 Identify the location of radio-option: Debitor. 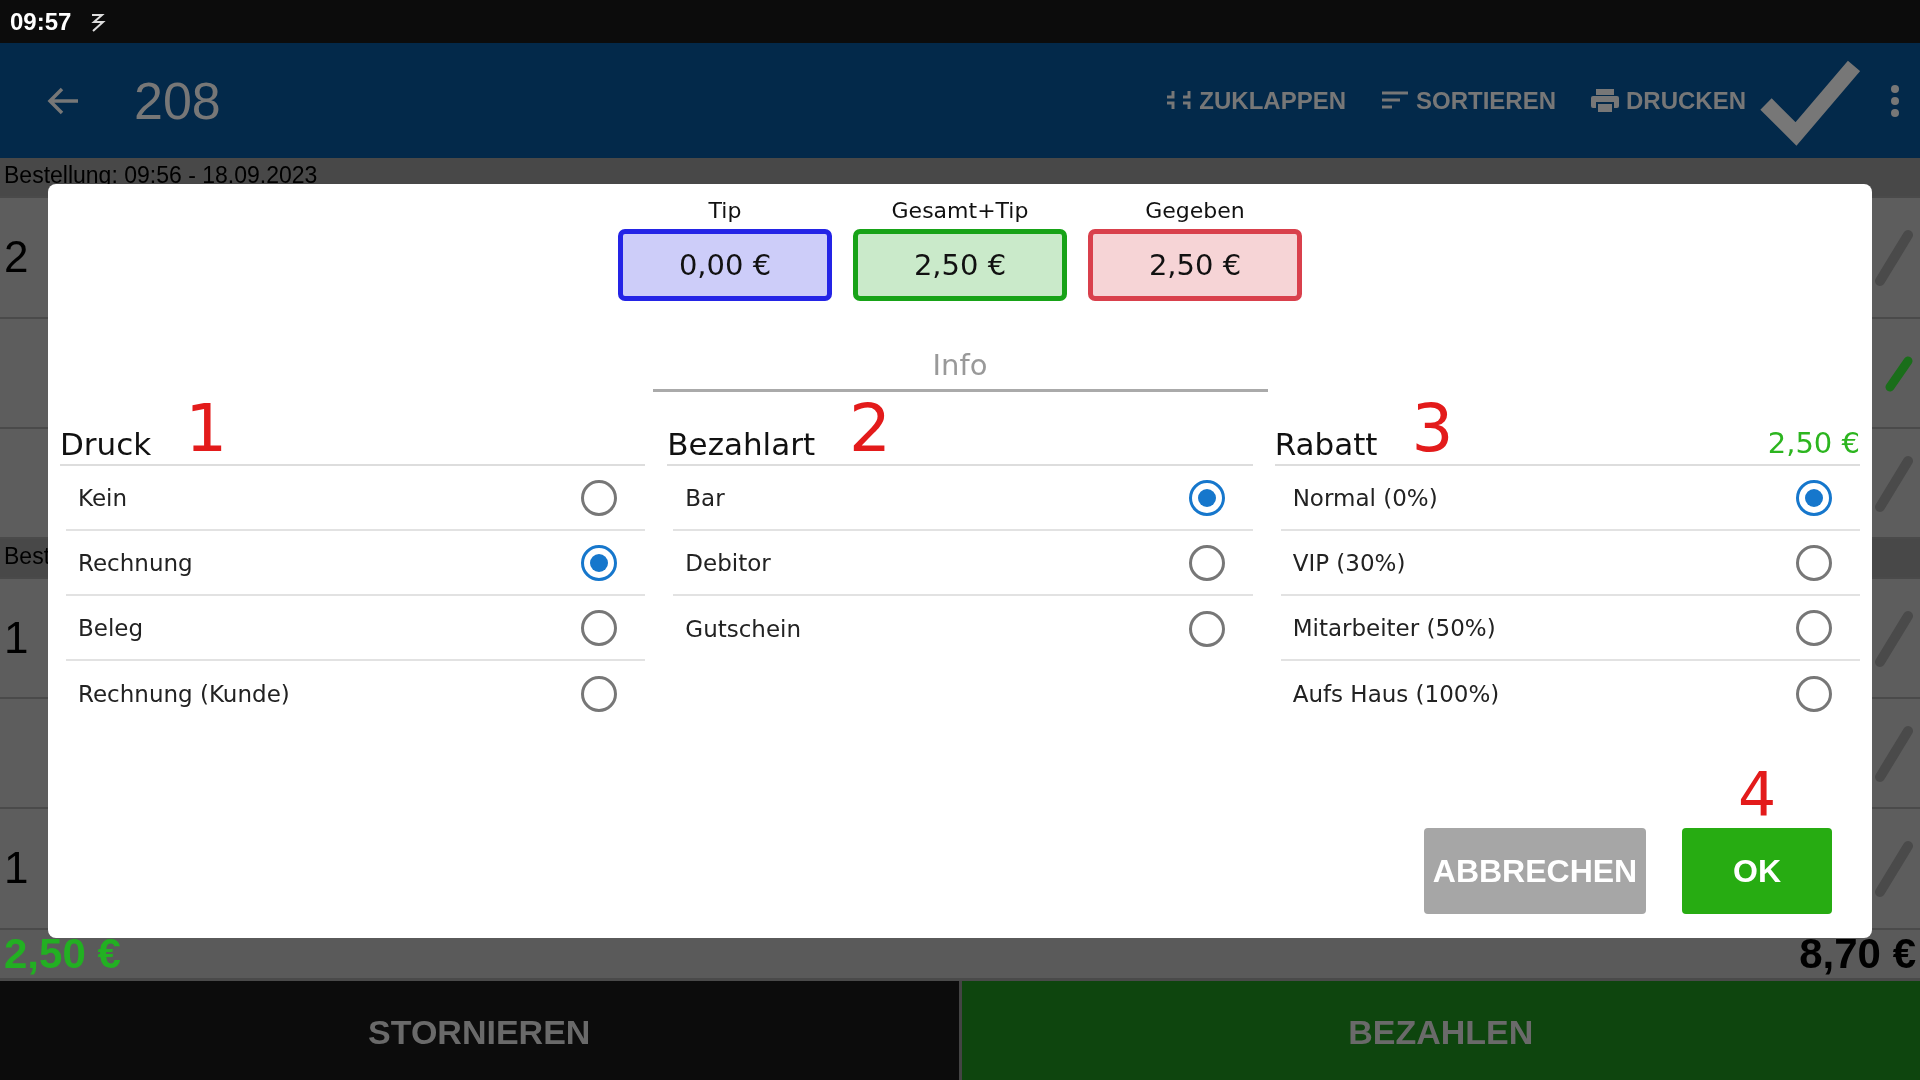
(963, 563).